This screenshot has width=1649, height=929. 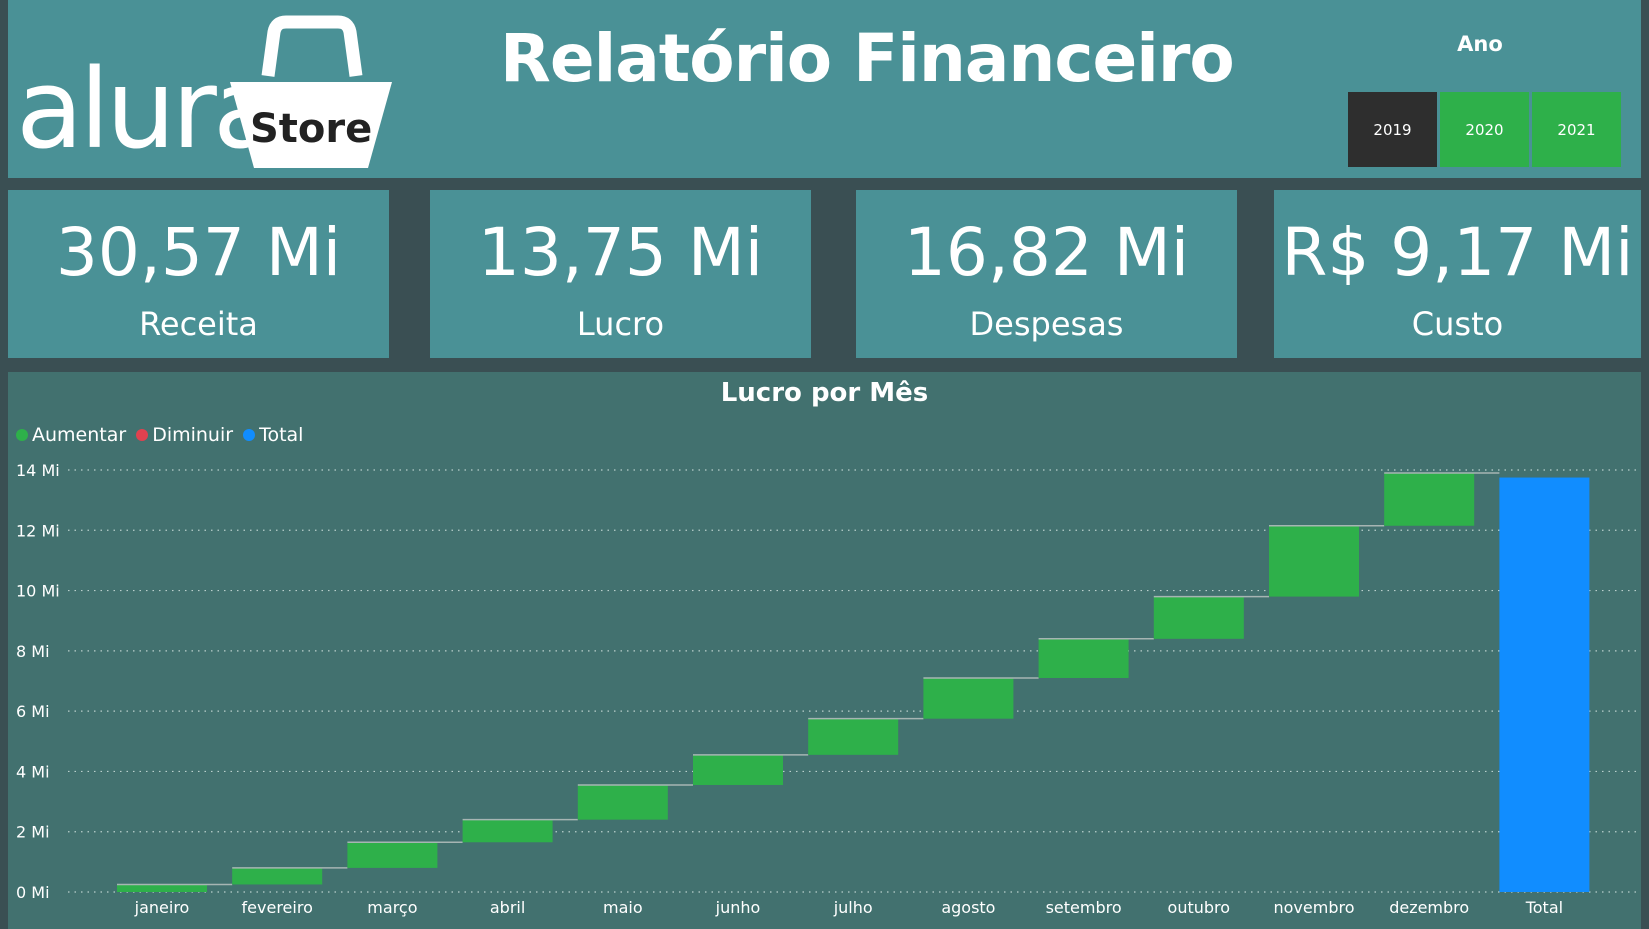 What do you see at coordinates (623, 907) in the screenshot?
I see `x-tick-label: maio` at bounding box center [623, 907].